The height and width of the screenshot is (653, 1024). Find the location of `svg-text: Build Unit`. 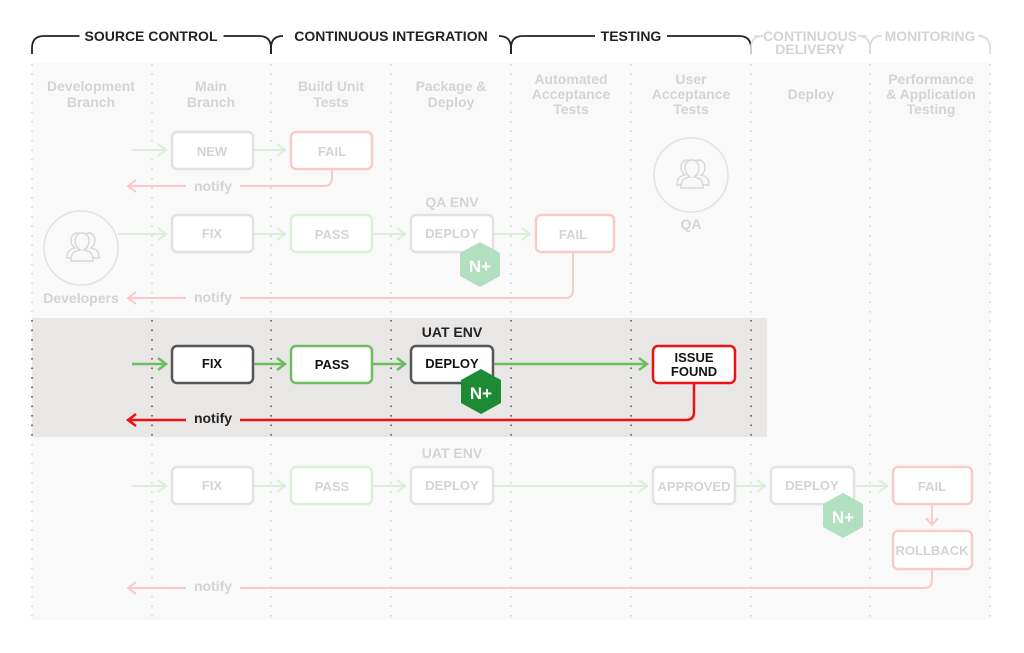

svg-text: Build Unit is located at coordinates (331, 86).